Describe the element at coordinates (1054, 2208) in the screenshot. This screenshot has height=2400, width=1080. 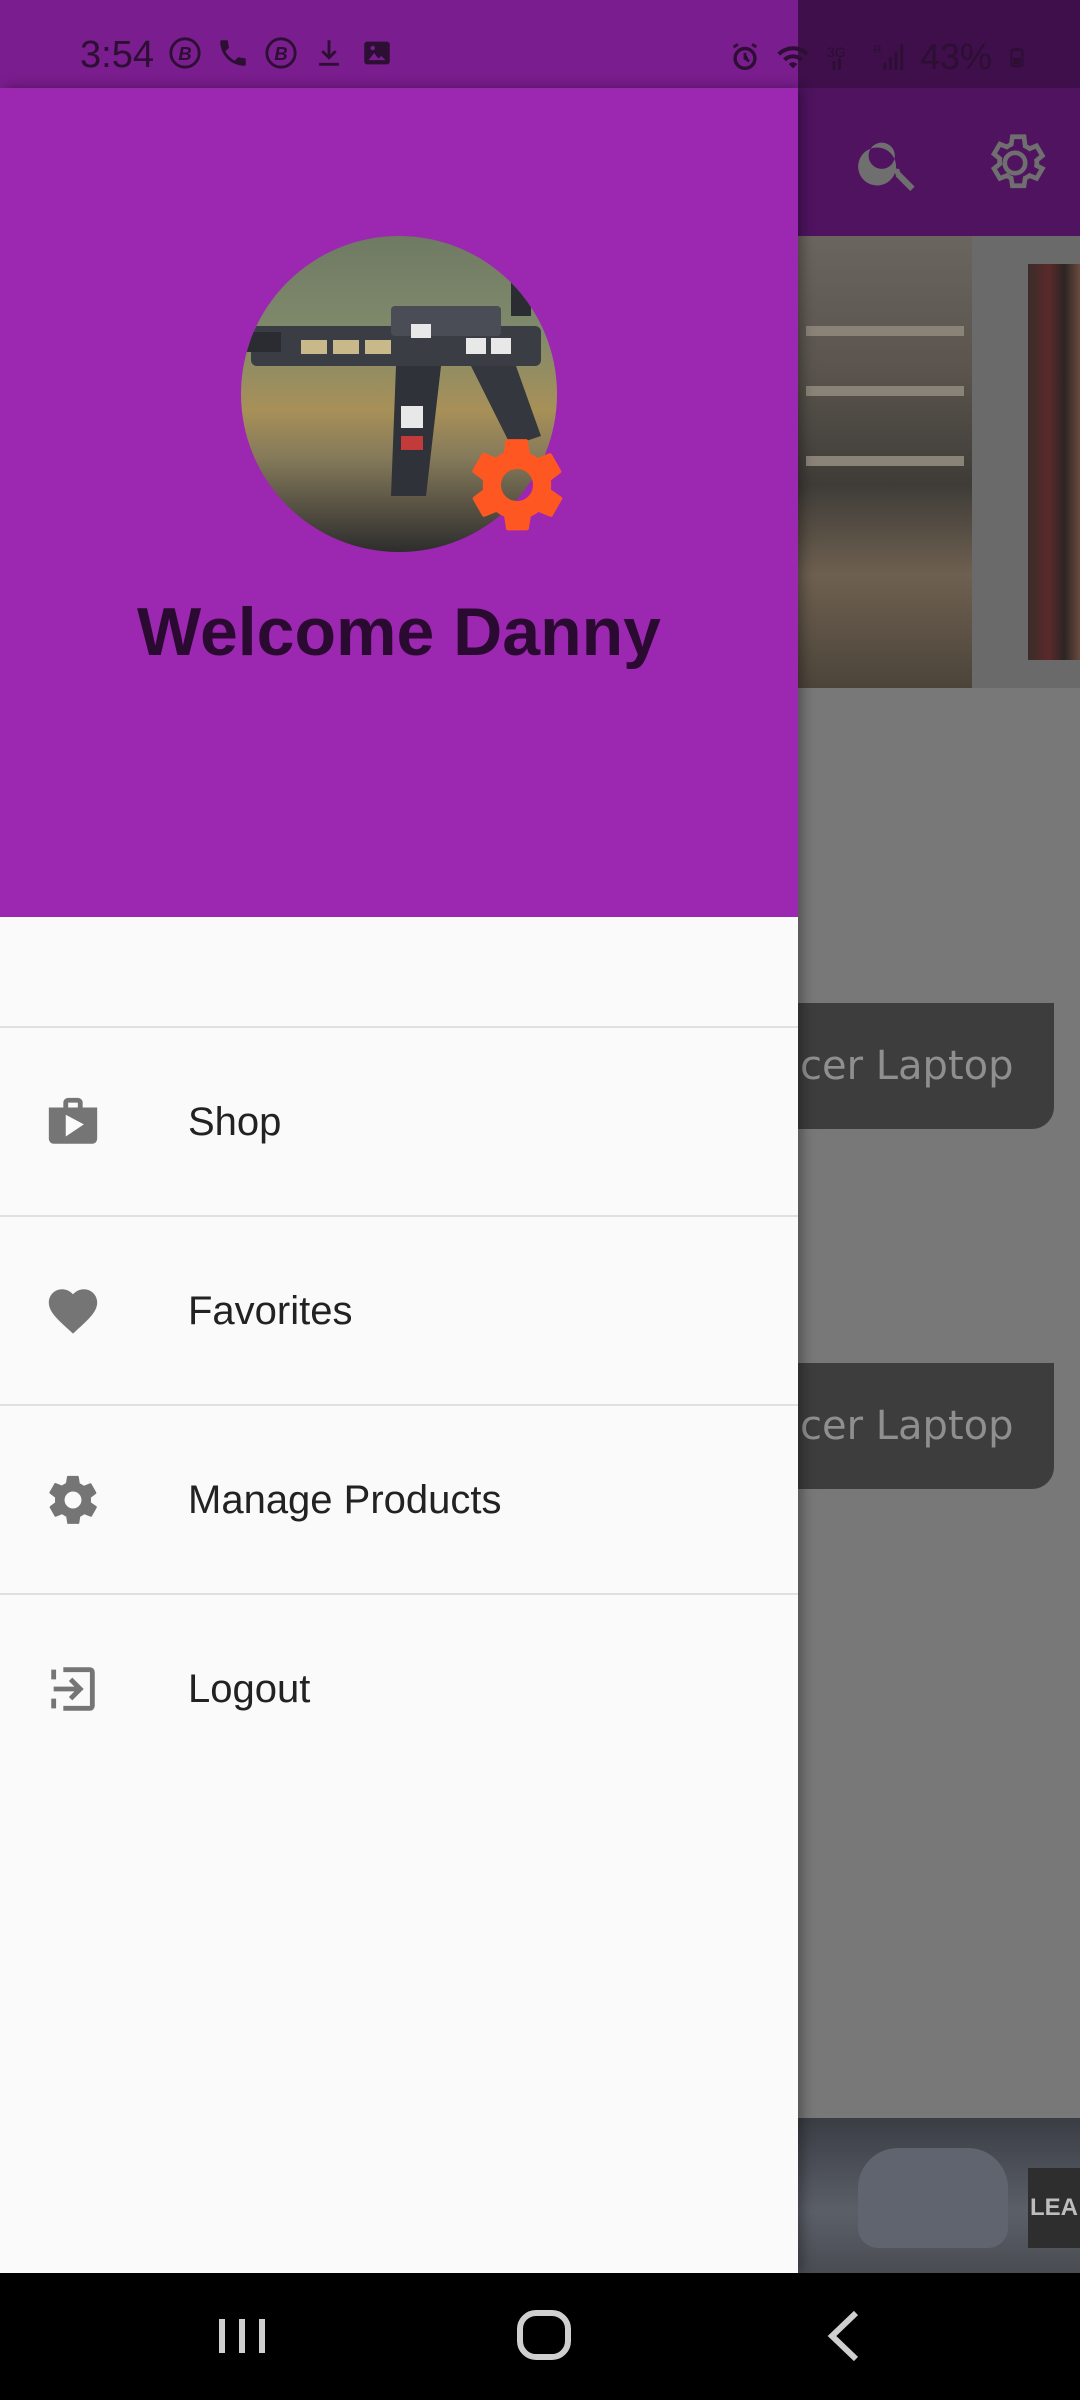
I see `bottom-banner-text: LEA` at that location.